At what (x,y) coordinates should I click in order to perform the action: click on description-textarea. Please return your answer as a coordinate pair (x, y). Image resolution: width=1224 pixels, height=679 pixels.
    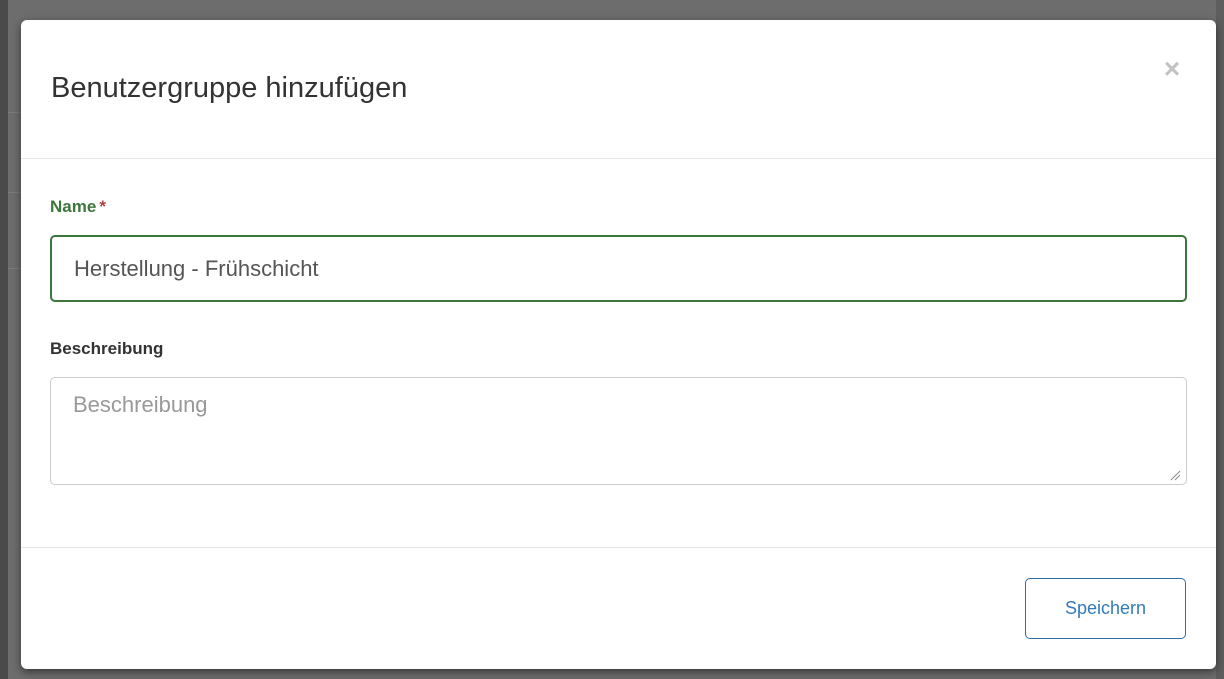
    Looking at the image, I should click on (618, 431).